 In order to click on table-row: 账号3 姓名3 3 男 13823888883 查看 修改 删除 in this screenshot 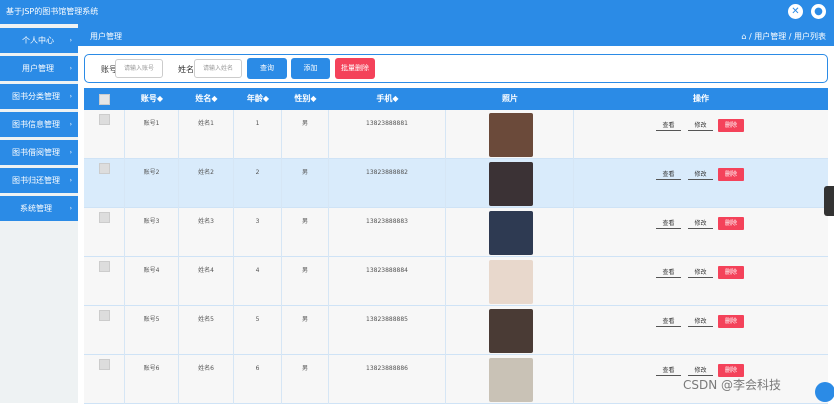, I will do `click(456, 232)`.